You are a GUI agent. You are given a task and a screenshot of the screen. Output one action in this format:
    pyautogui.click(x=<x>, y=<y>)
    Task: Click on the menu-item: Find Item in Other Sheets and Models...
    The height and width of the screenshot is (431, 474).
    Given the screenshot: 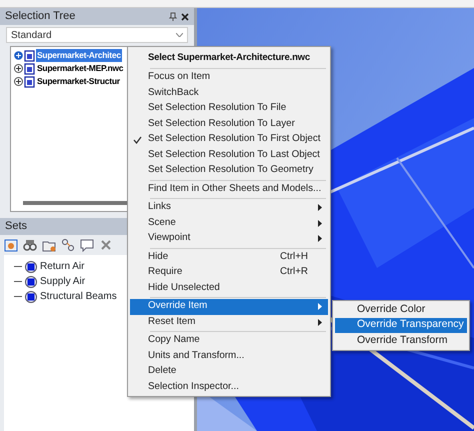 What is the action you would take?
    pyautogui.click(x=229, y=189)
    